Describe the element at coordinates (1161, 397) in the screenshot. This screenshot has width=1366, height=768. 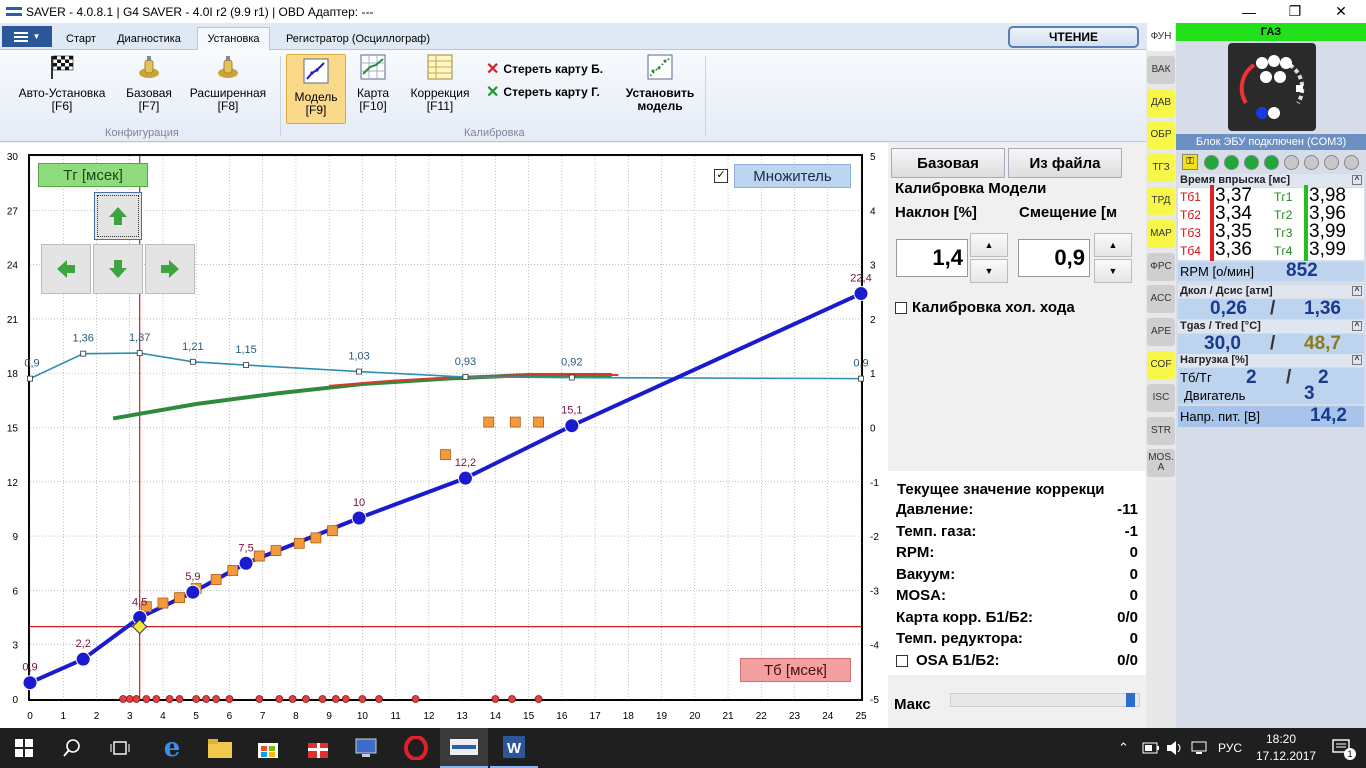
I see `function-button: ISC` at that location.